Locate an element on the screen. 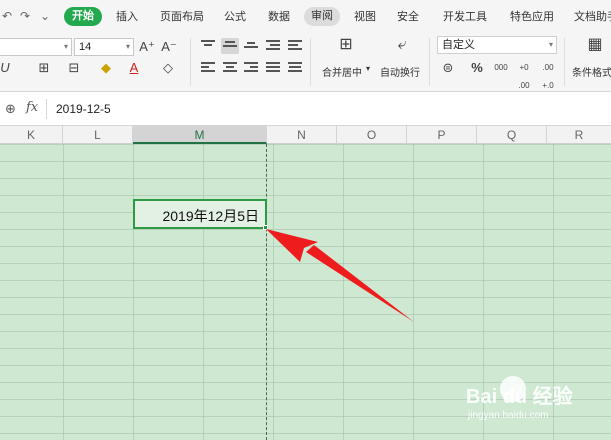 This screenshot has width=611, height=440. watermark: Bai du 经验 jingyan.baidu.com is located at coordinates (527, 402).